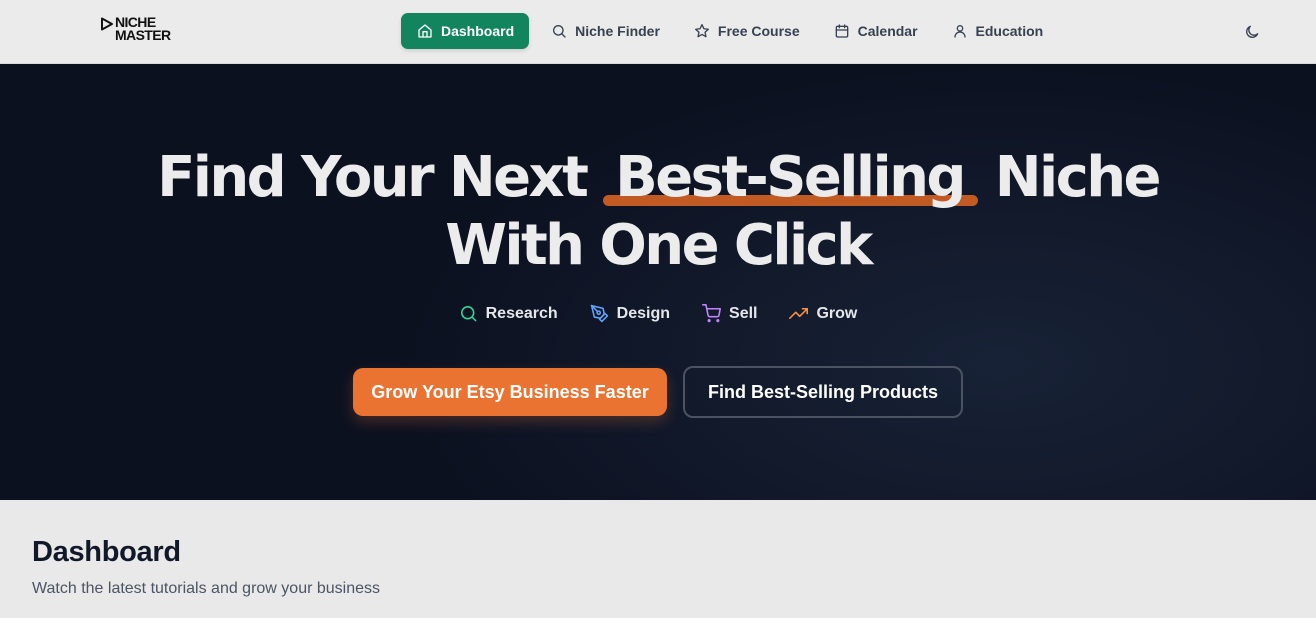 The image size is (1316, 618). I want to click on pen-tool-icon, so click(599, 313).